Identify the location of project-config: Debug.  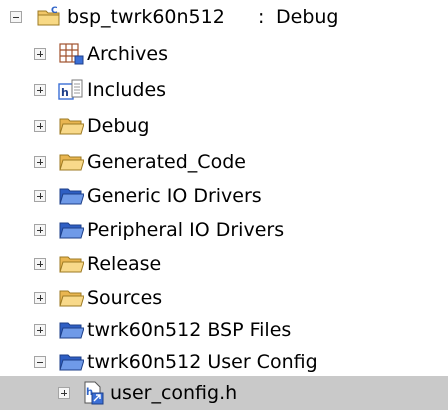
(307, 17).